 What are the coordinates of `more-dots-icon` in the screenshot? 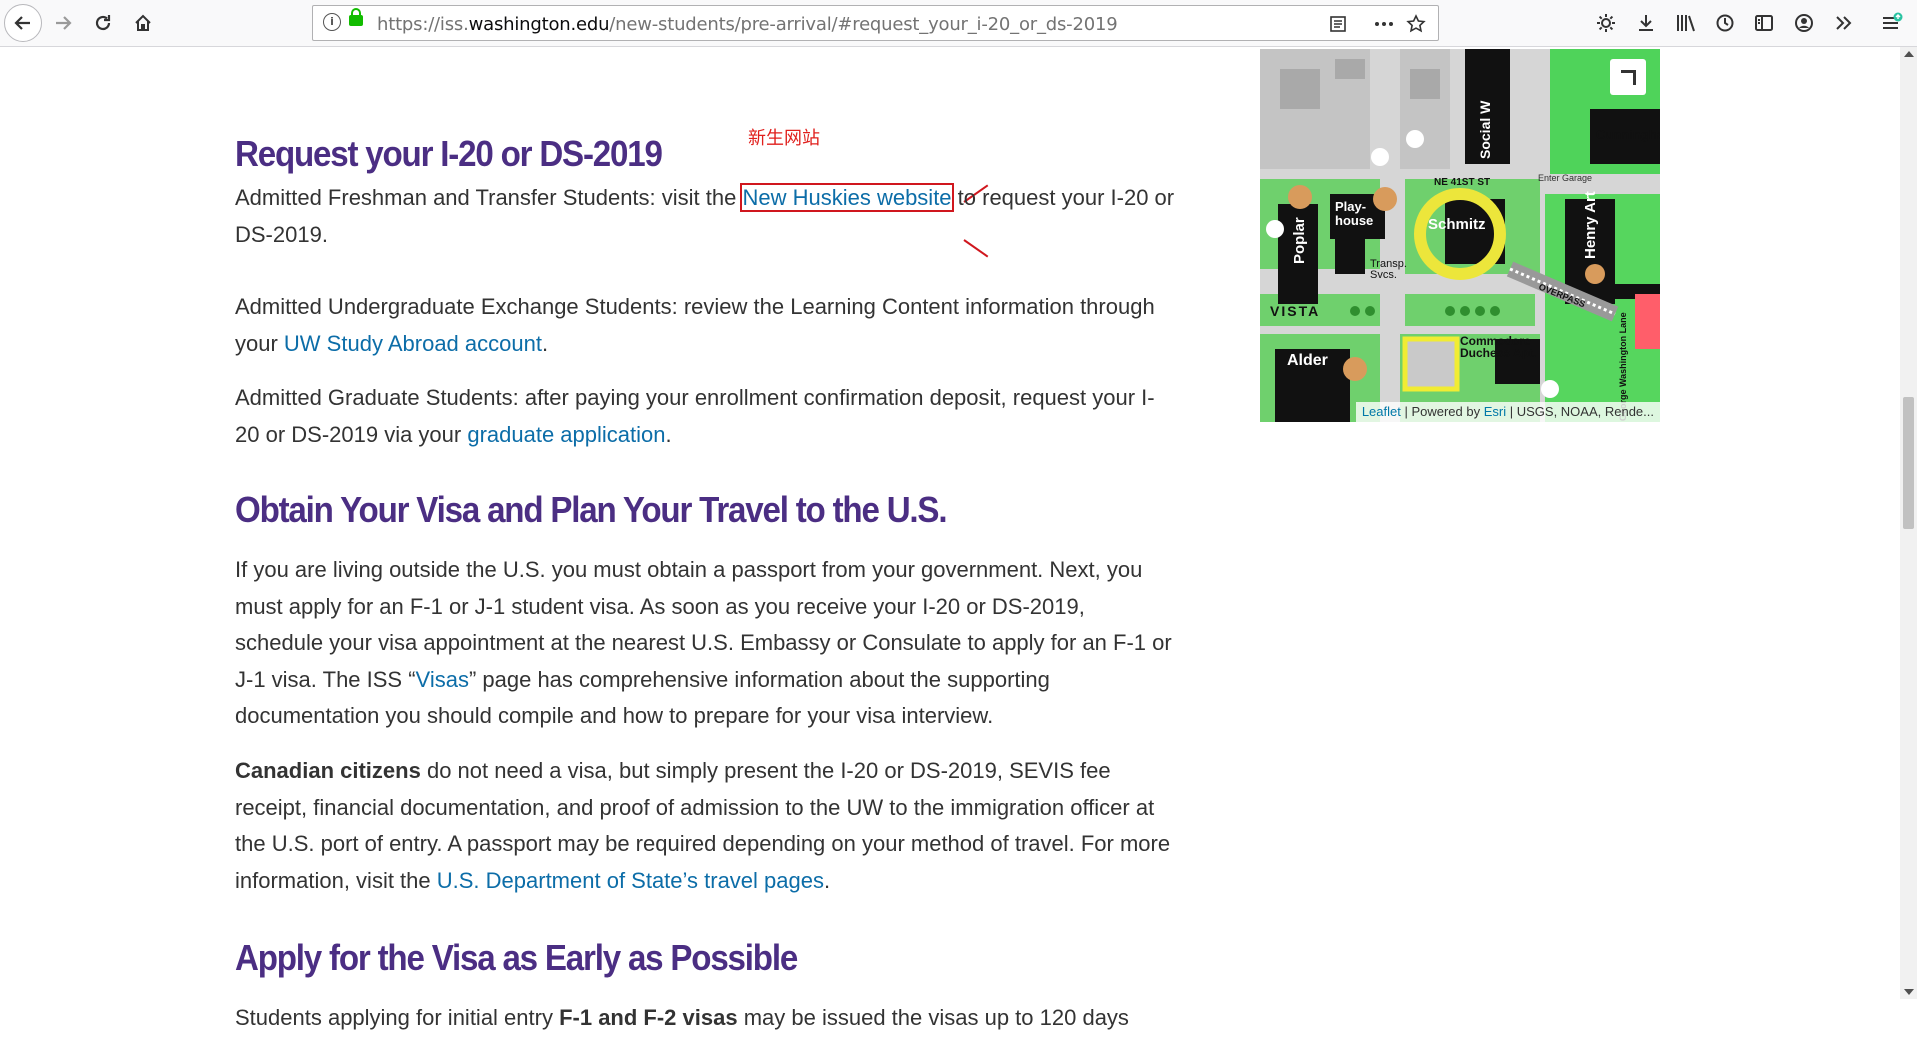 It's located at (1384, 24).